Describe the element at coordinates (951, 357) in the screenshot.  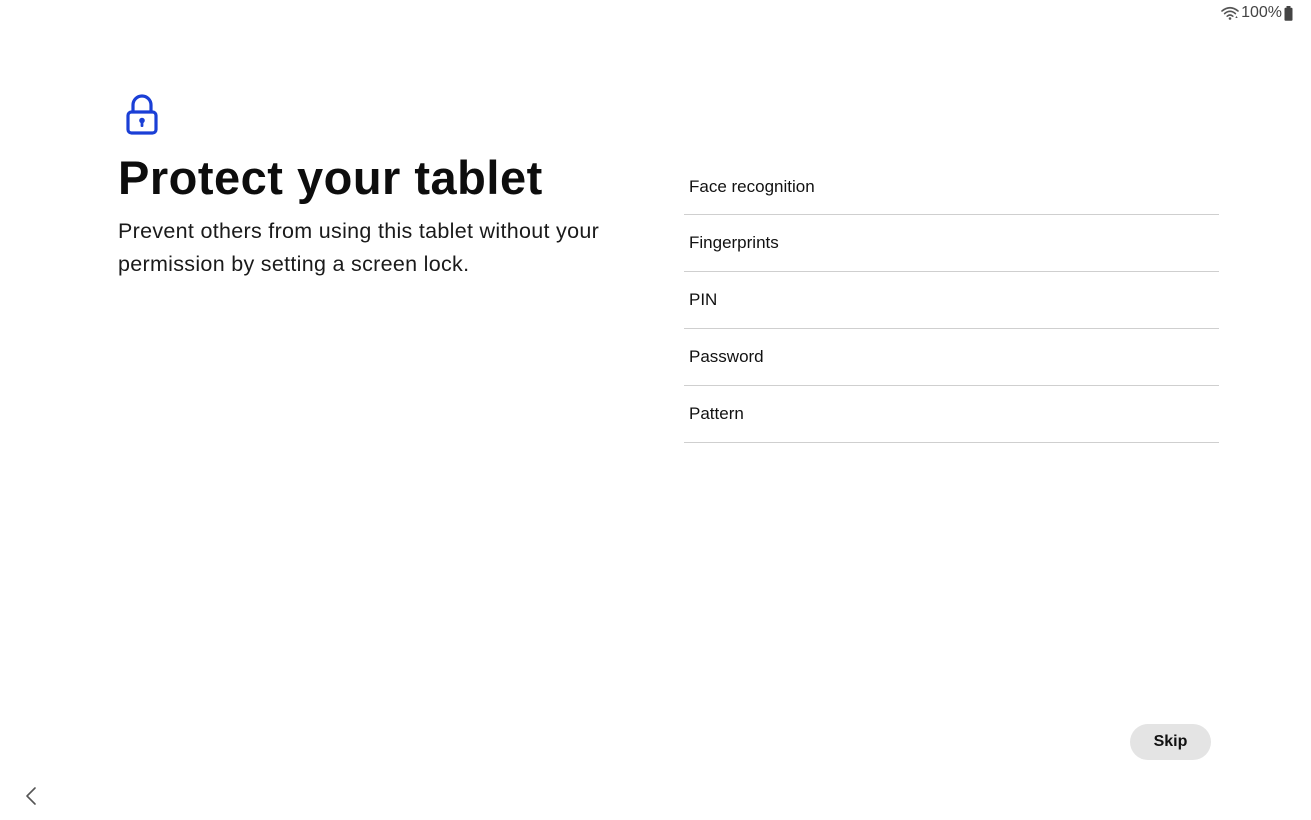
I see `option-password: Password` at that location.